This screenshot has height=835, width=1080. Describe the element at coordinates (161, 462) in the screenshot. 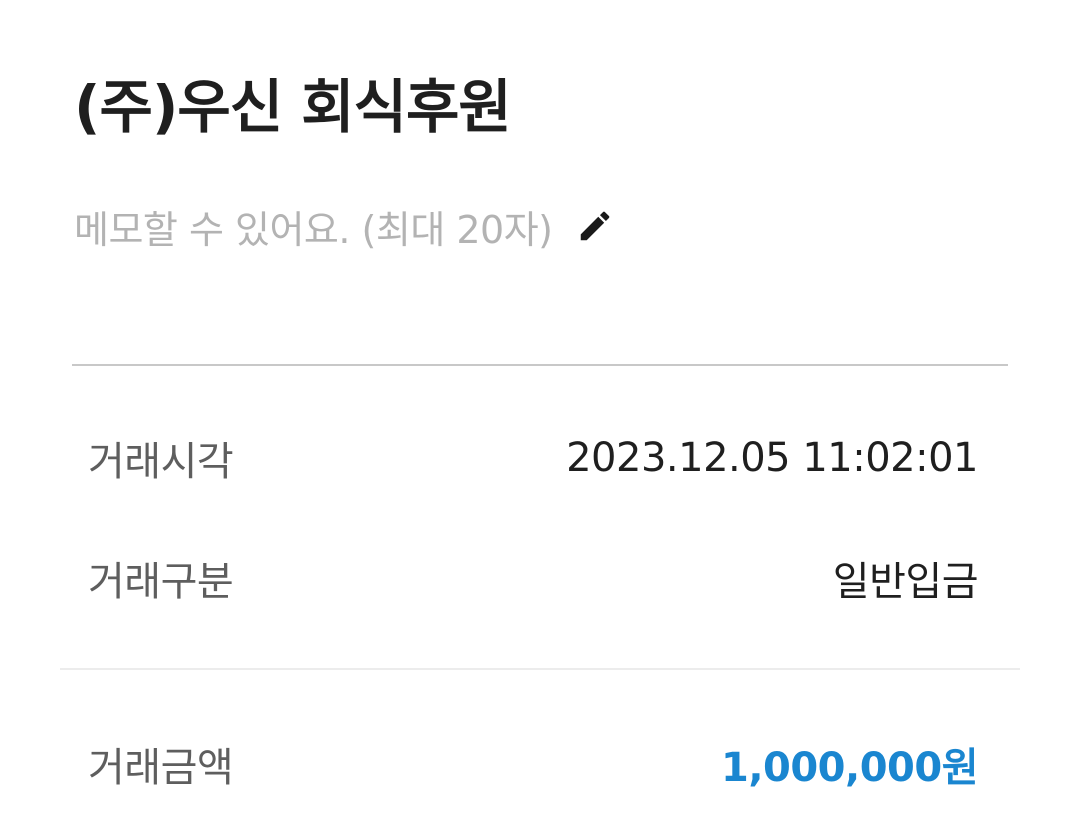

I see `transaction-time-label: 거래시각` at that location.